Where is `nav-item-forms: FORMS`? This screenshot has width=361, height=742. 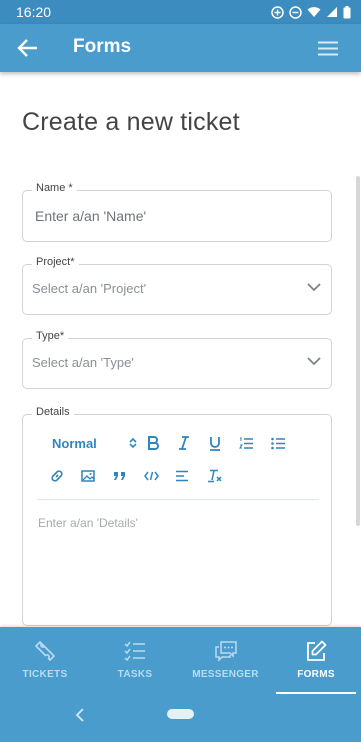 nav-item-forms: FORMS is located at coordinates (316, 660).